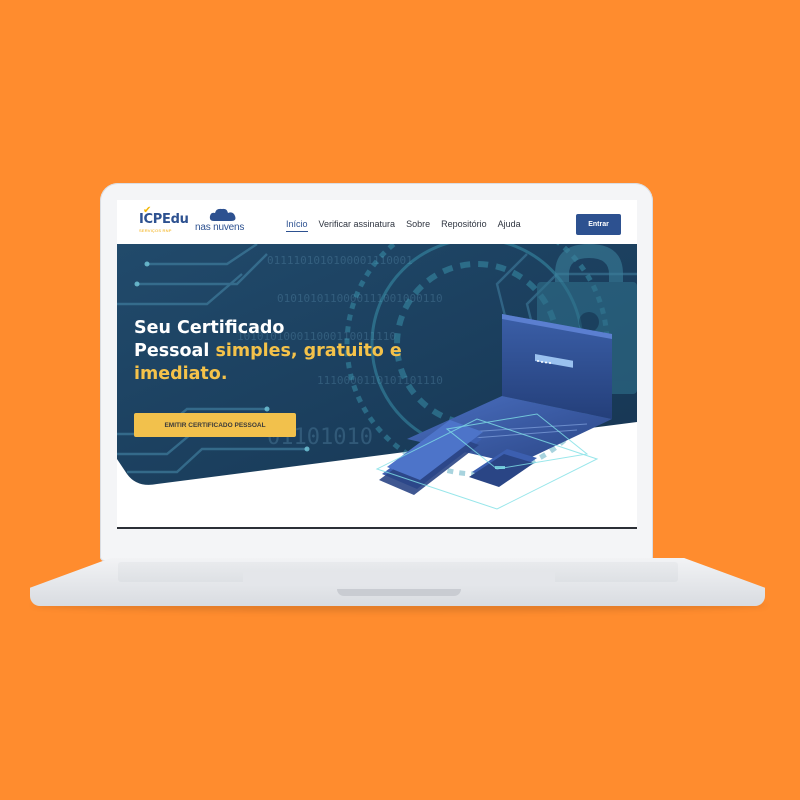 Image resolution: width=800 pixels, height=800 pixels. What do you see at coordinates (220, 227) in the screenshot?
I see `nas-nuvens-logo-text: nas nuvens` at bounding box center [220, 227].